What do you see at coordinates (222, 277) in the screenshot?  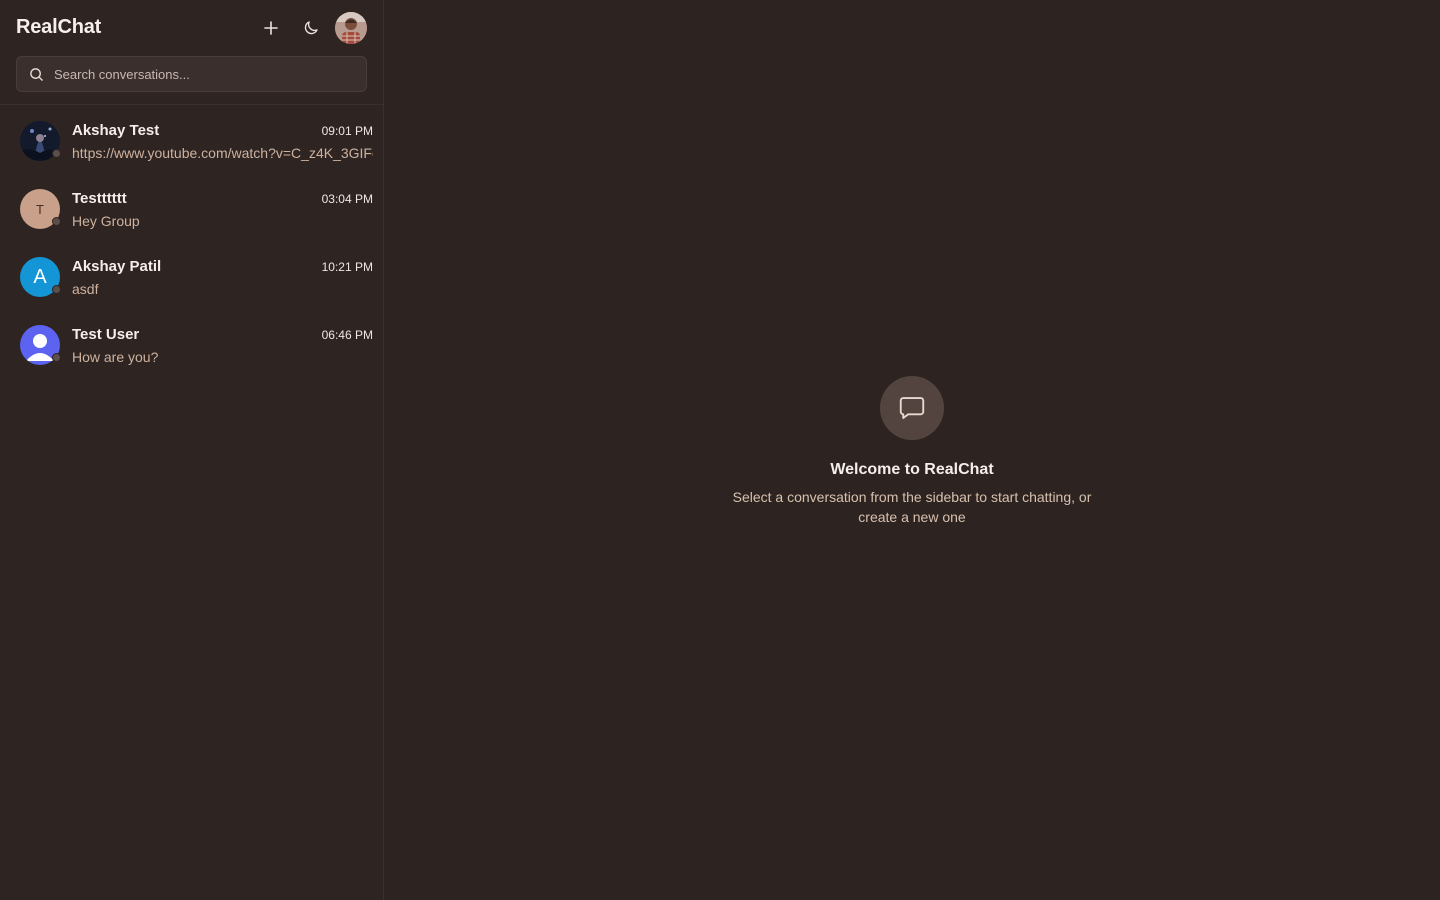 I see `conversation-body: Akshay Patil 10:21 PM asdf` at bounding box center [222, 277].